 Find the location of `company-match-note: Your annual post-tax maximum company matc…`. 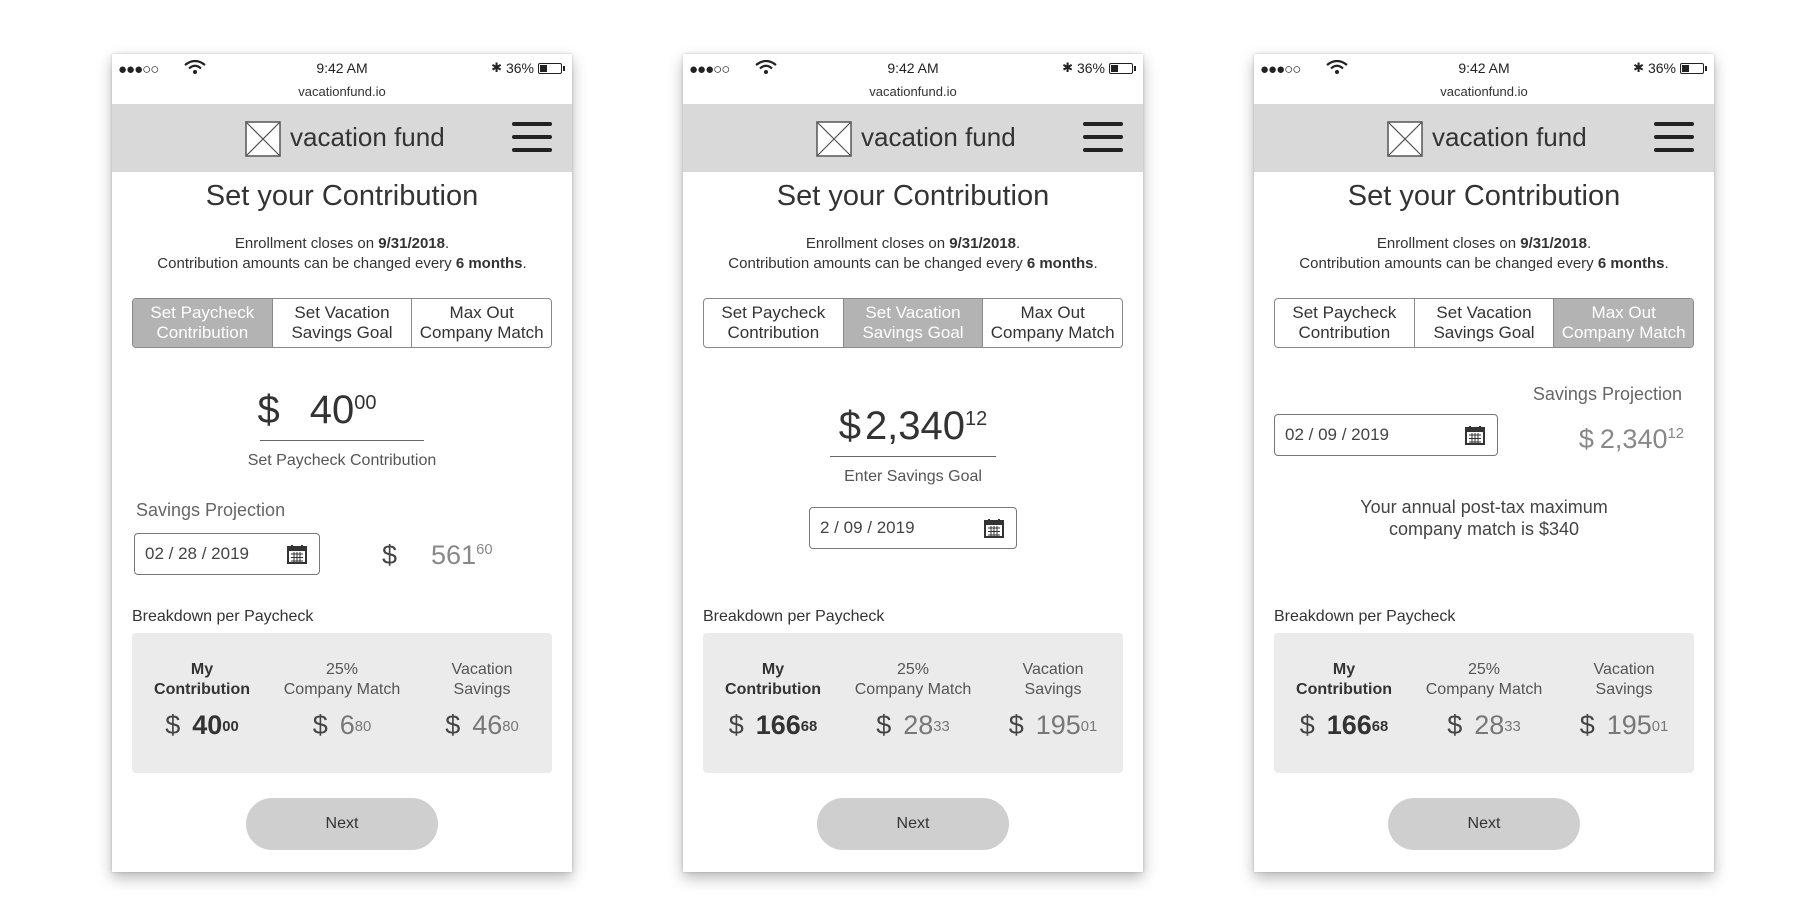

company-match-note: Your annual post-tax maximum company matc… is located at coordinates (1484, 518).